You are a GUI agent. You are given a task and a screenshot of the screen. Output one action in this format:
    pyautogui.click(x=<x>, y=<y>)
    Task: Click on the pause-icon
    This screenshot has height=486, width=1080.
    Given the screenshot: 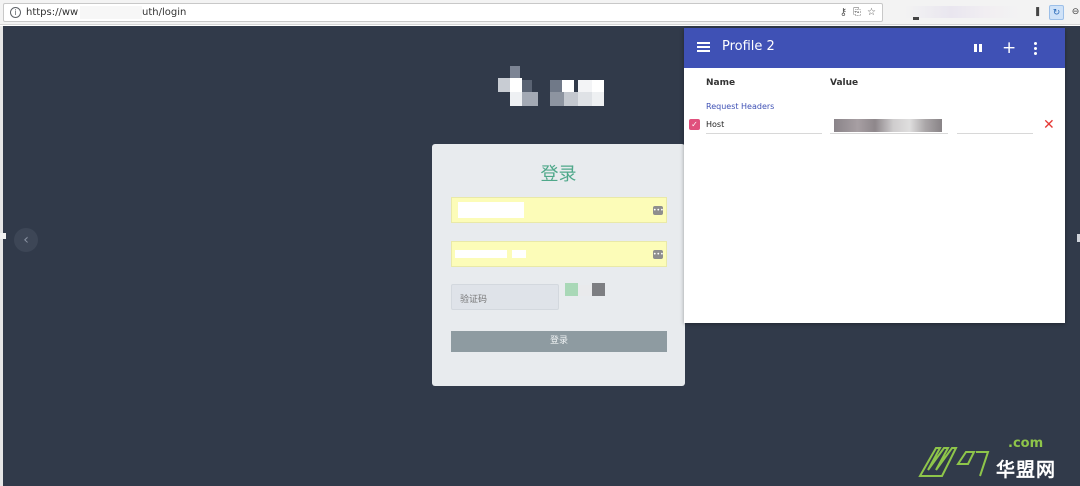 What is the action you would take?
    pyautogui.click(x=978, y=48)
    